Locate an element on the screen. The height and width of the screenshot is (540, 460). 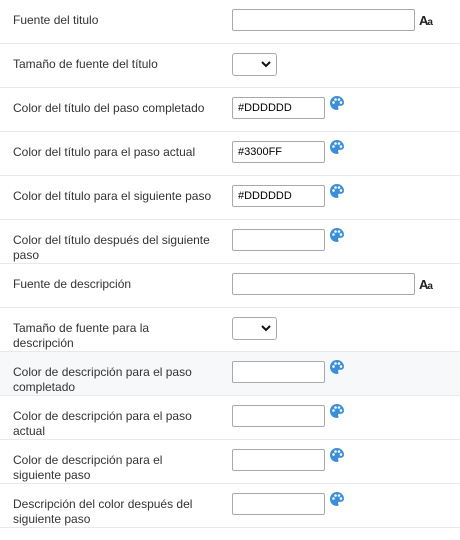
title-color-completed-input: #DDDDDD is located at coordinates (278, 108).